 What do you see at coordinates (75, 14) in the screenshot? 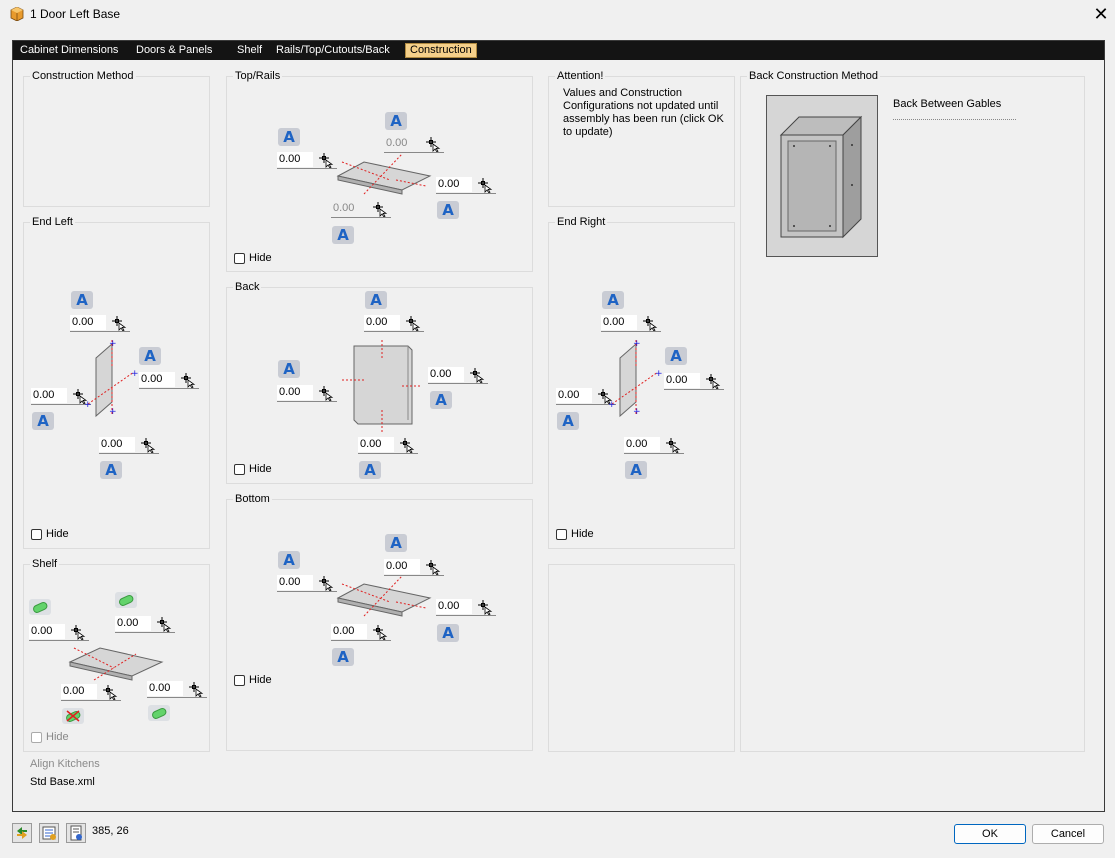
I see `window-title: 1 Door Left Base` at bounding box center [75, 14].